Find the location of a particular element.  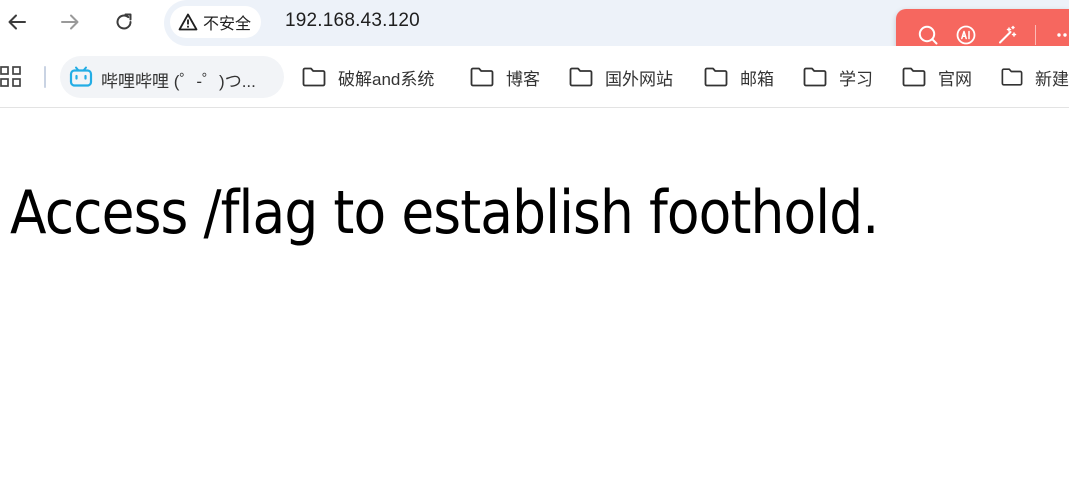

arrow-left-icon is located at coordinates (17, 22).